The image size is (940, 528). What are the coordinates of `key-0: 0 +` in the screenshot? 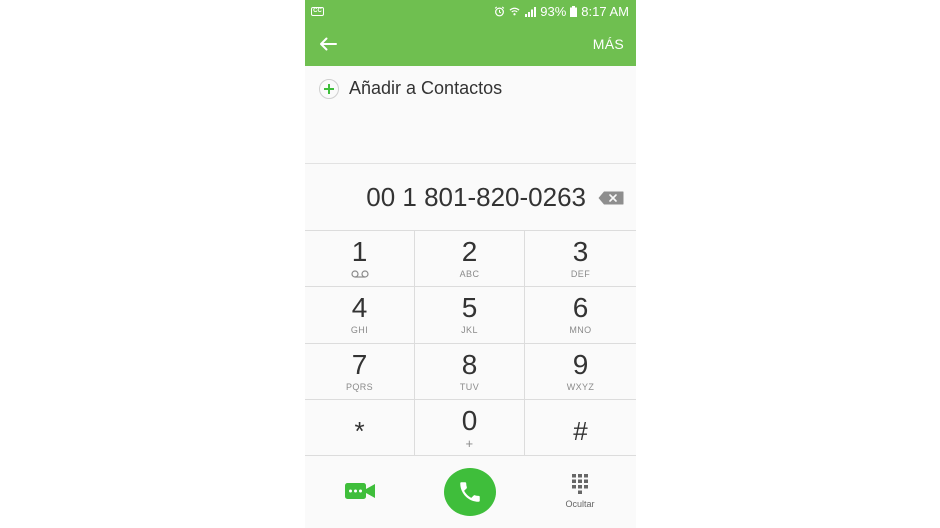 It's located at (470, 427).